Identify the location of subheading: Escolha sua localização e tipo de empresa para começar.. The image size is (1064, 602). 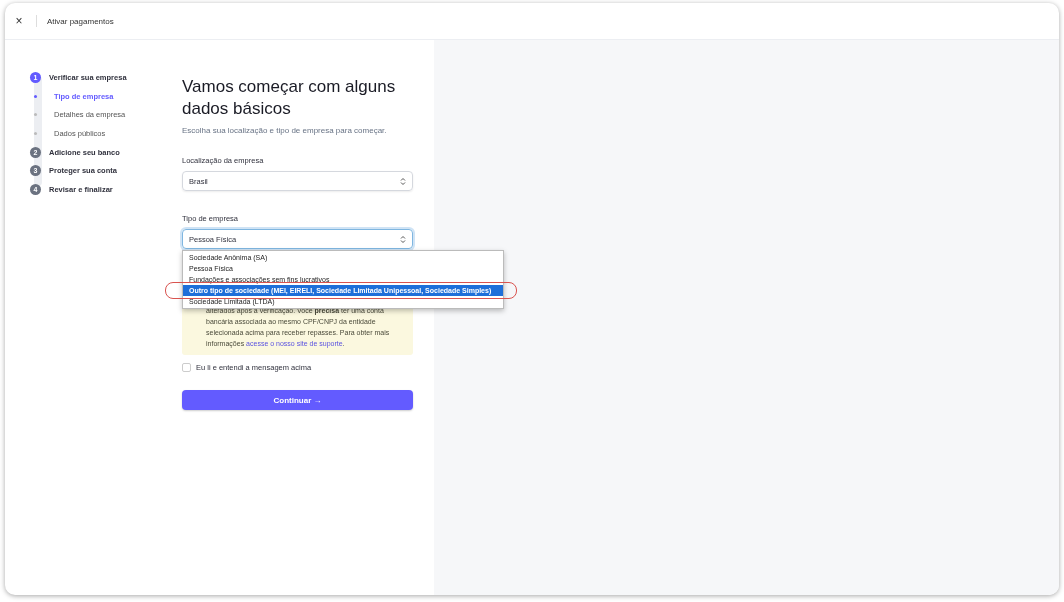
(285, 130).